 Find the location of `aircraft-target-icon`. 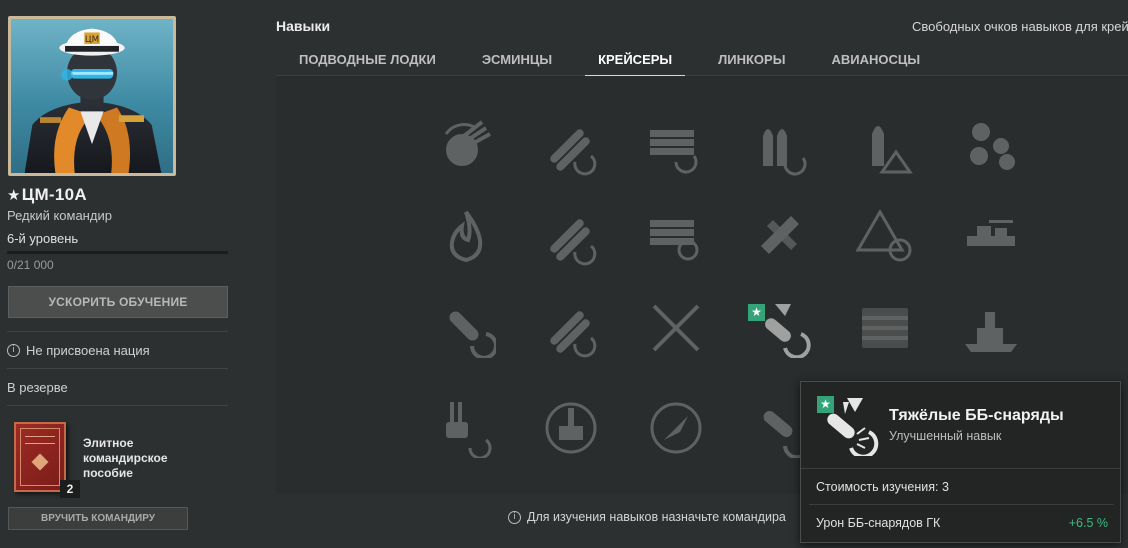

aircraft-target-icon is located at coordinates (781, 236).